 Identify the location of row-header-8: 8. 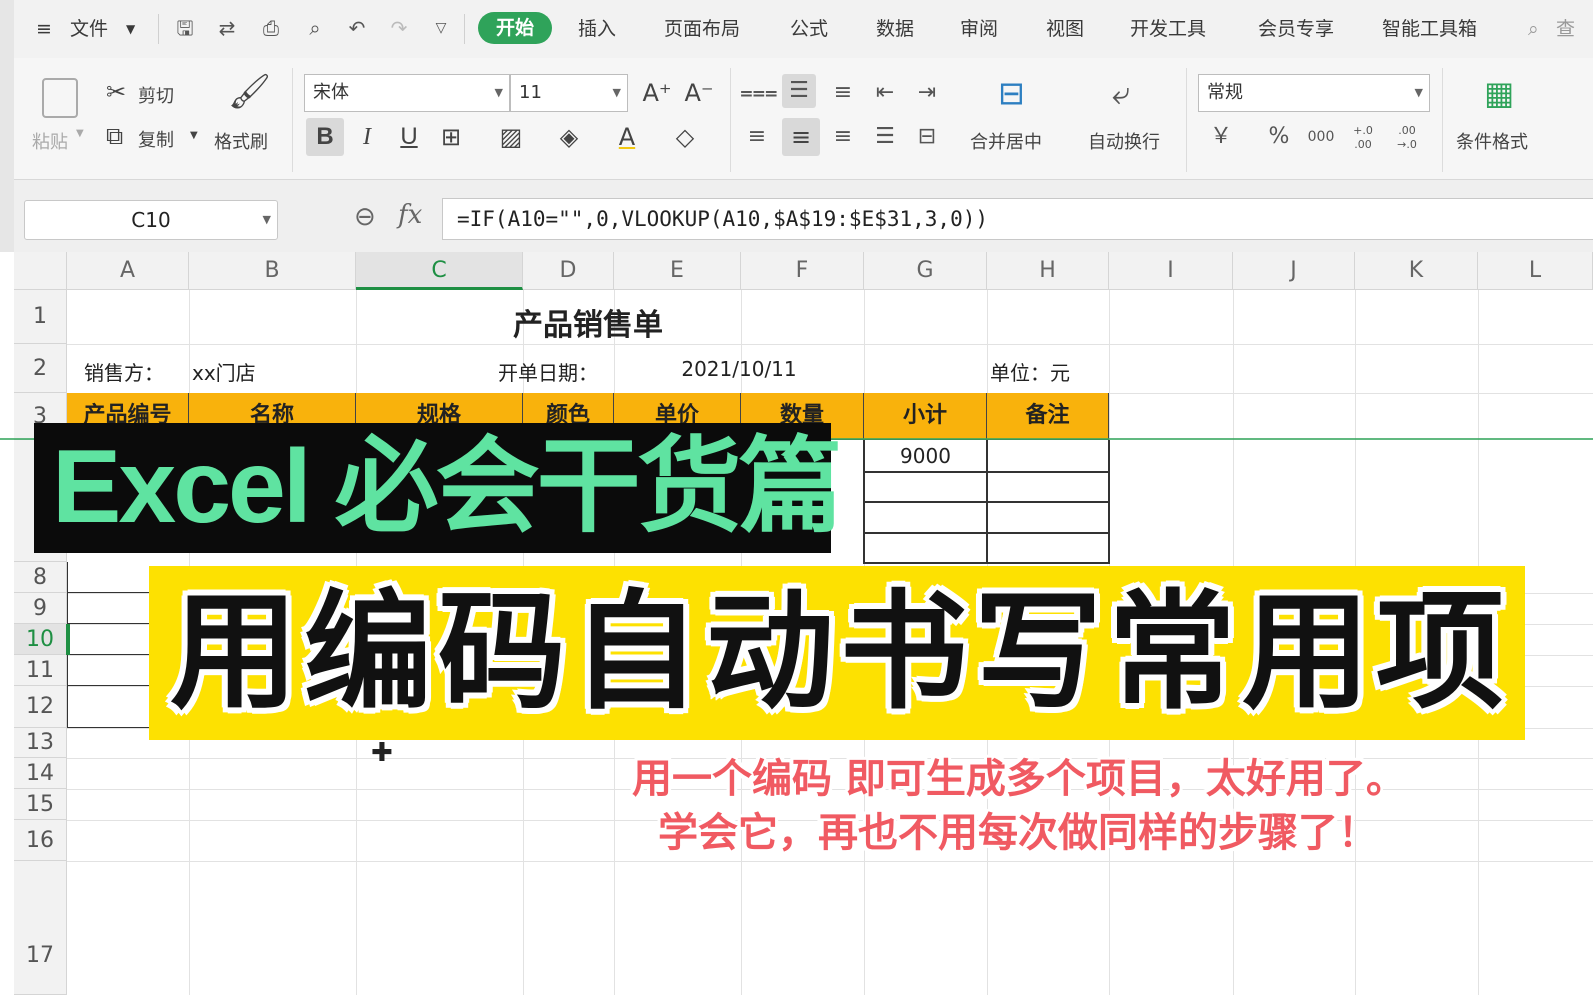
(40, 577).